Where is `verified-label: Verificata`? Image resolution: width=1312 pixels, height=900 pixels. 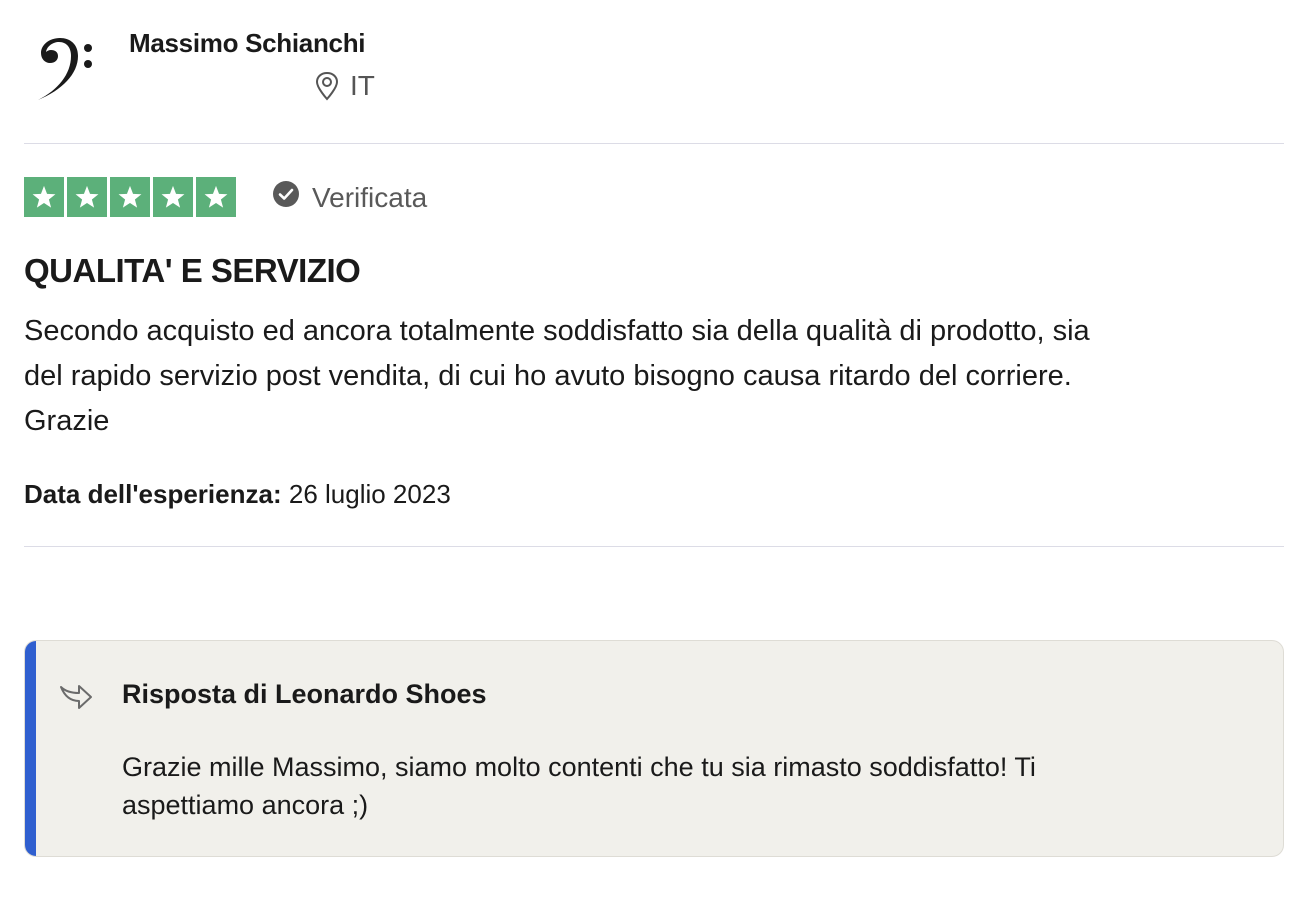 verified-label: Verificata is located at coordinates (370, 197).